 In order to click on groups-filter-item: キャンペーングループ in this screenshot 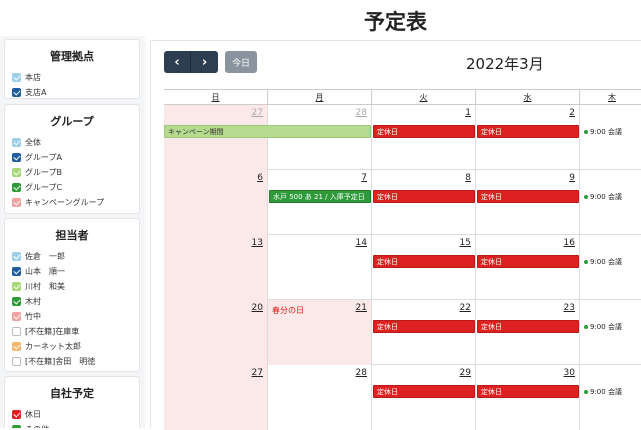, I will do `click(72, 202)`.